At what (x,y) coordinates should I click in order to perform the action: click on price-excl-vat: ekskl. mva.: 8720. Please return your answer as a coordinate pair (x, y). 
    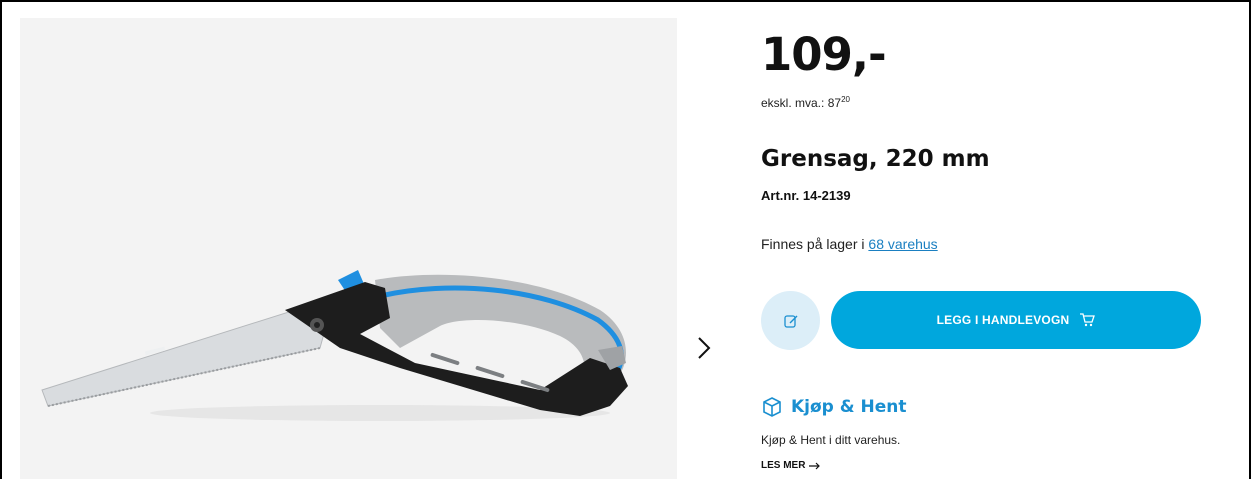
    Looking at the image, I should click on (805, 102).